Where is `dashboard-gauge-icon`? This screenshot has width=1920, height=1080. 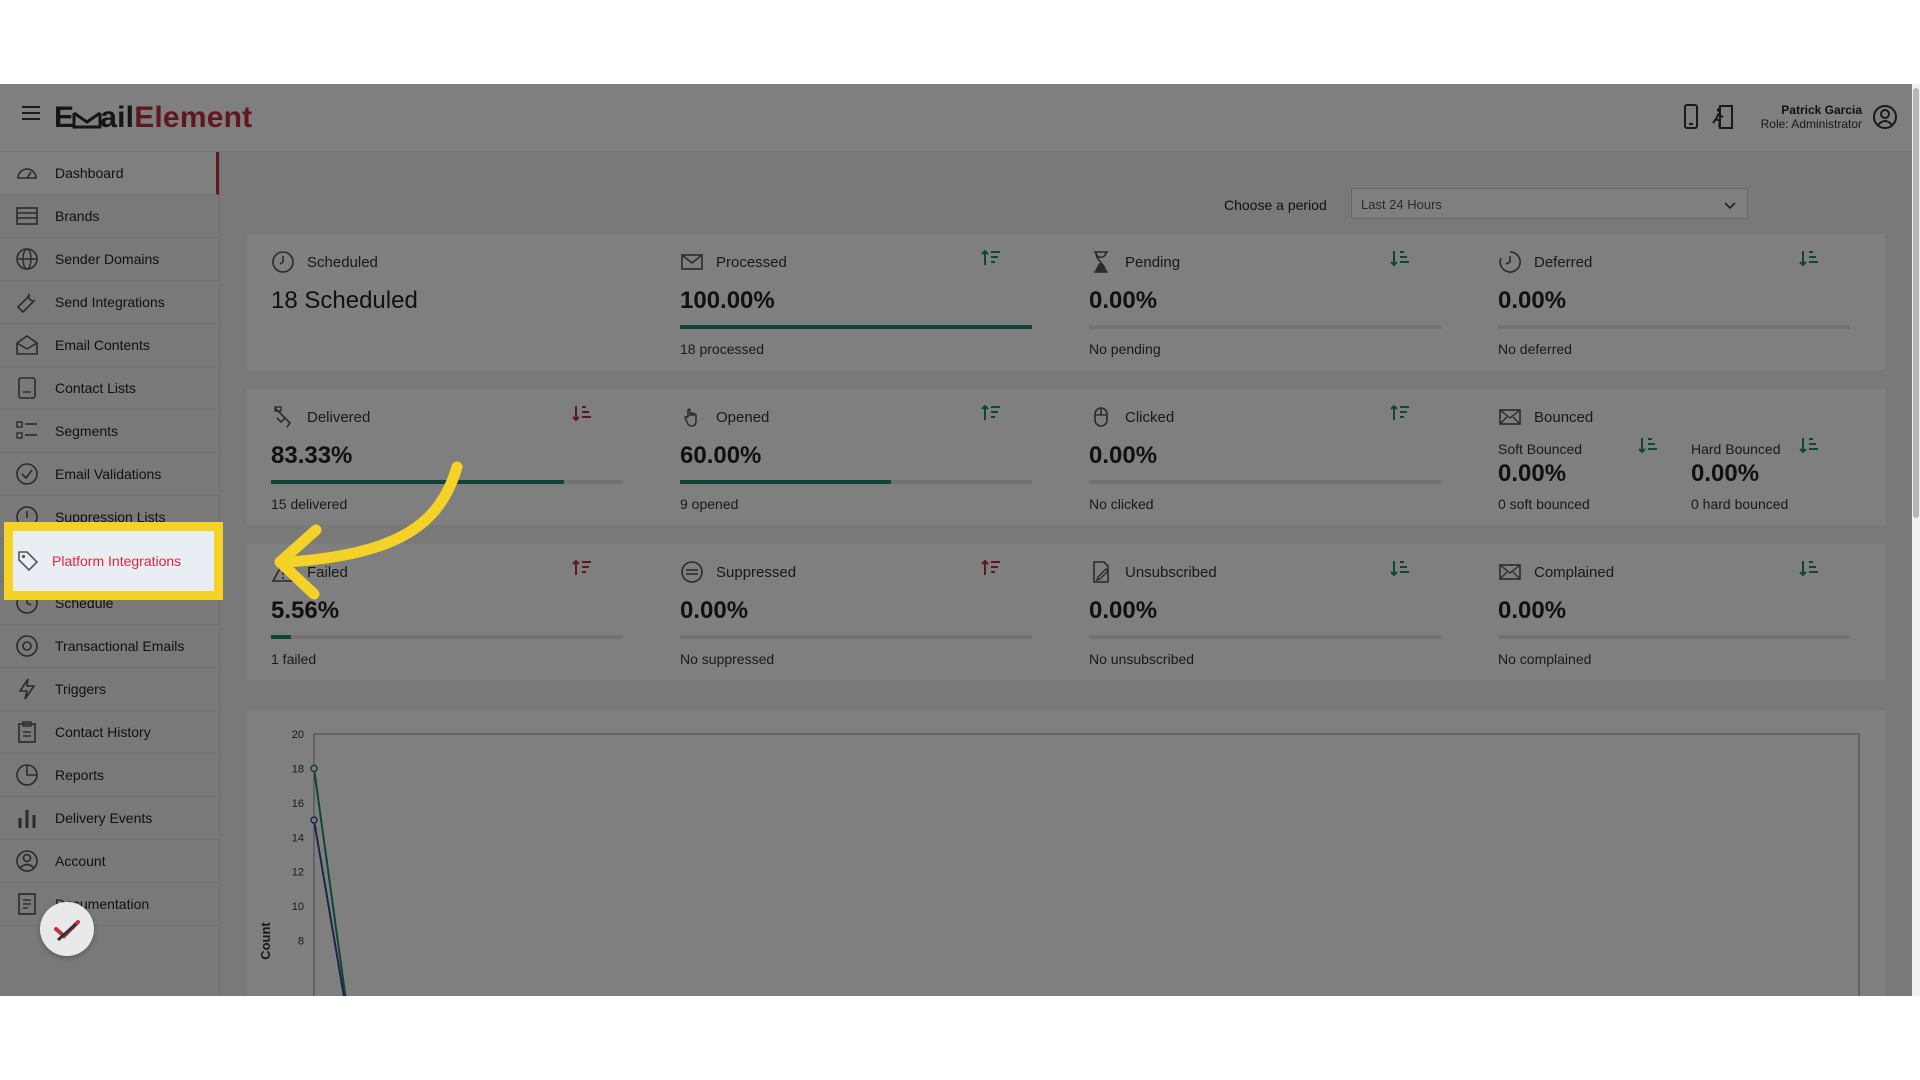 dashboard-gauge-icon is located at coordinates (27, 173).